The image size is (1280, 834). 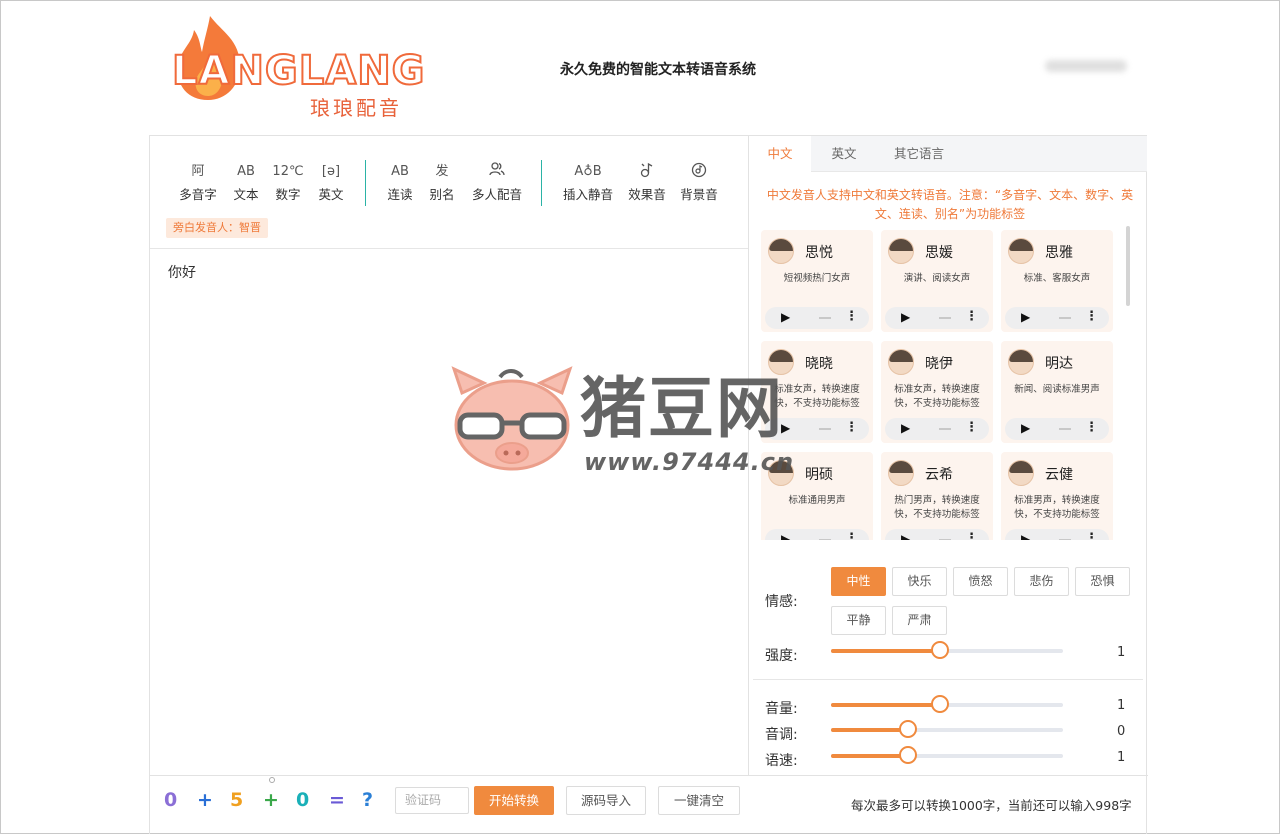 I want to click on tool-label: 别名, so click(x=442, y=194).